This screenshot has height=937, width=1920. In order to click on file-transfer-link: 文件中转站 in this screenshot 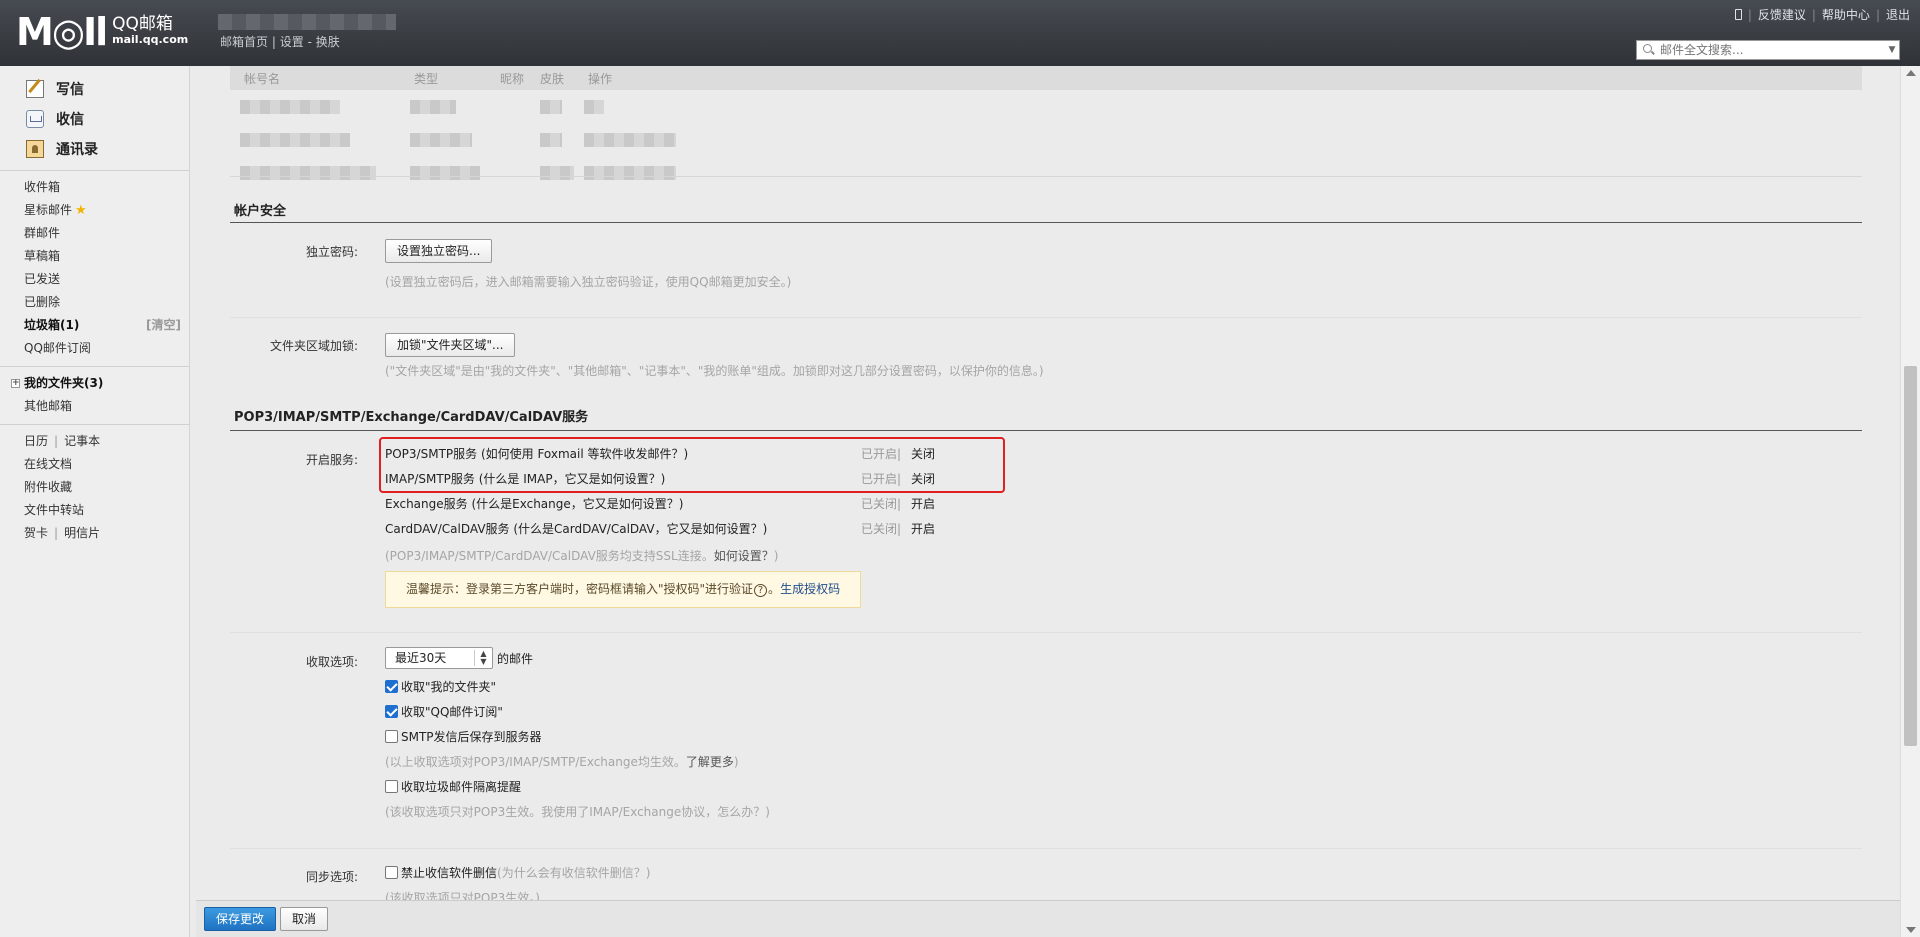, I will do `click(94, 510)`.